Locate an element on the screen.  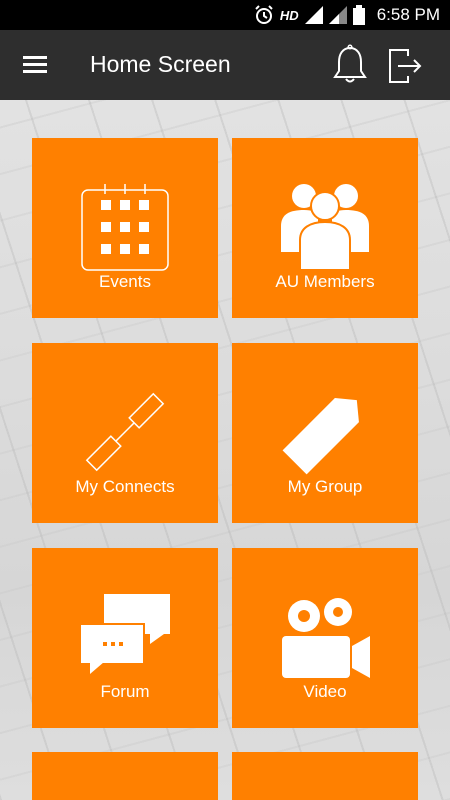
tile-label: AU Members is located at coordinates (325, 281).